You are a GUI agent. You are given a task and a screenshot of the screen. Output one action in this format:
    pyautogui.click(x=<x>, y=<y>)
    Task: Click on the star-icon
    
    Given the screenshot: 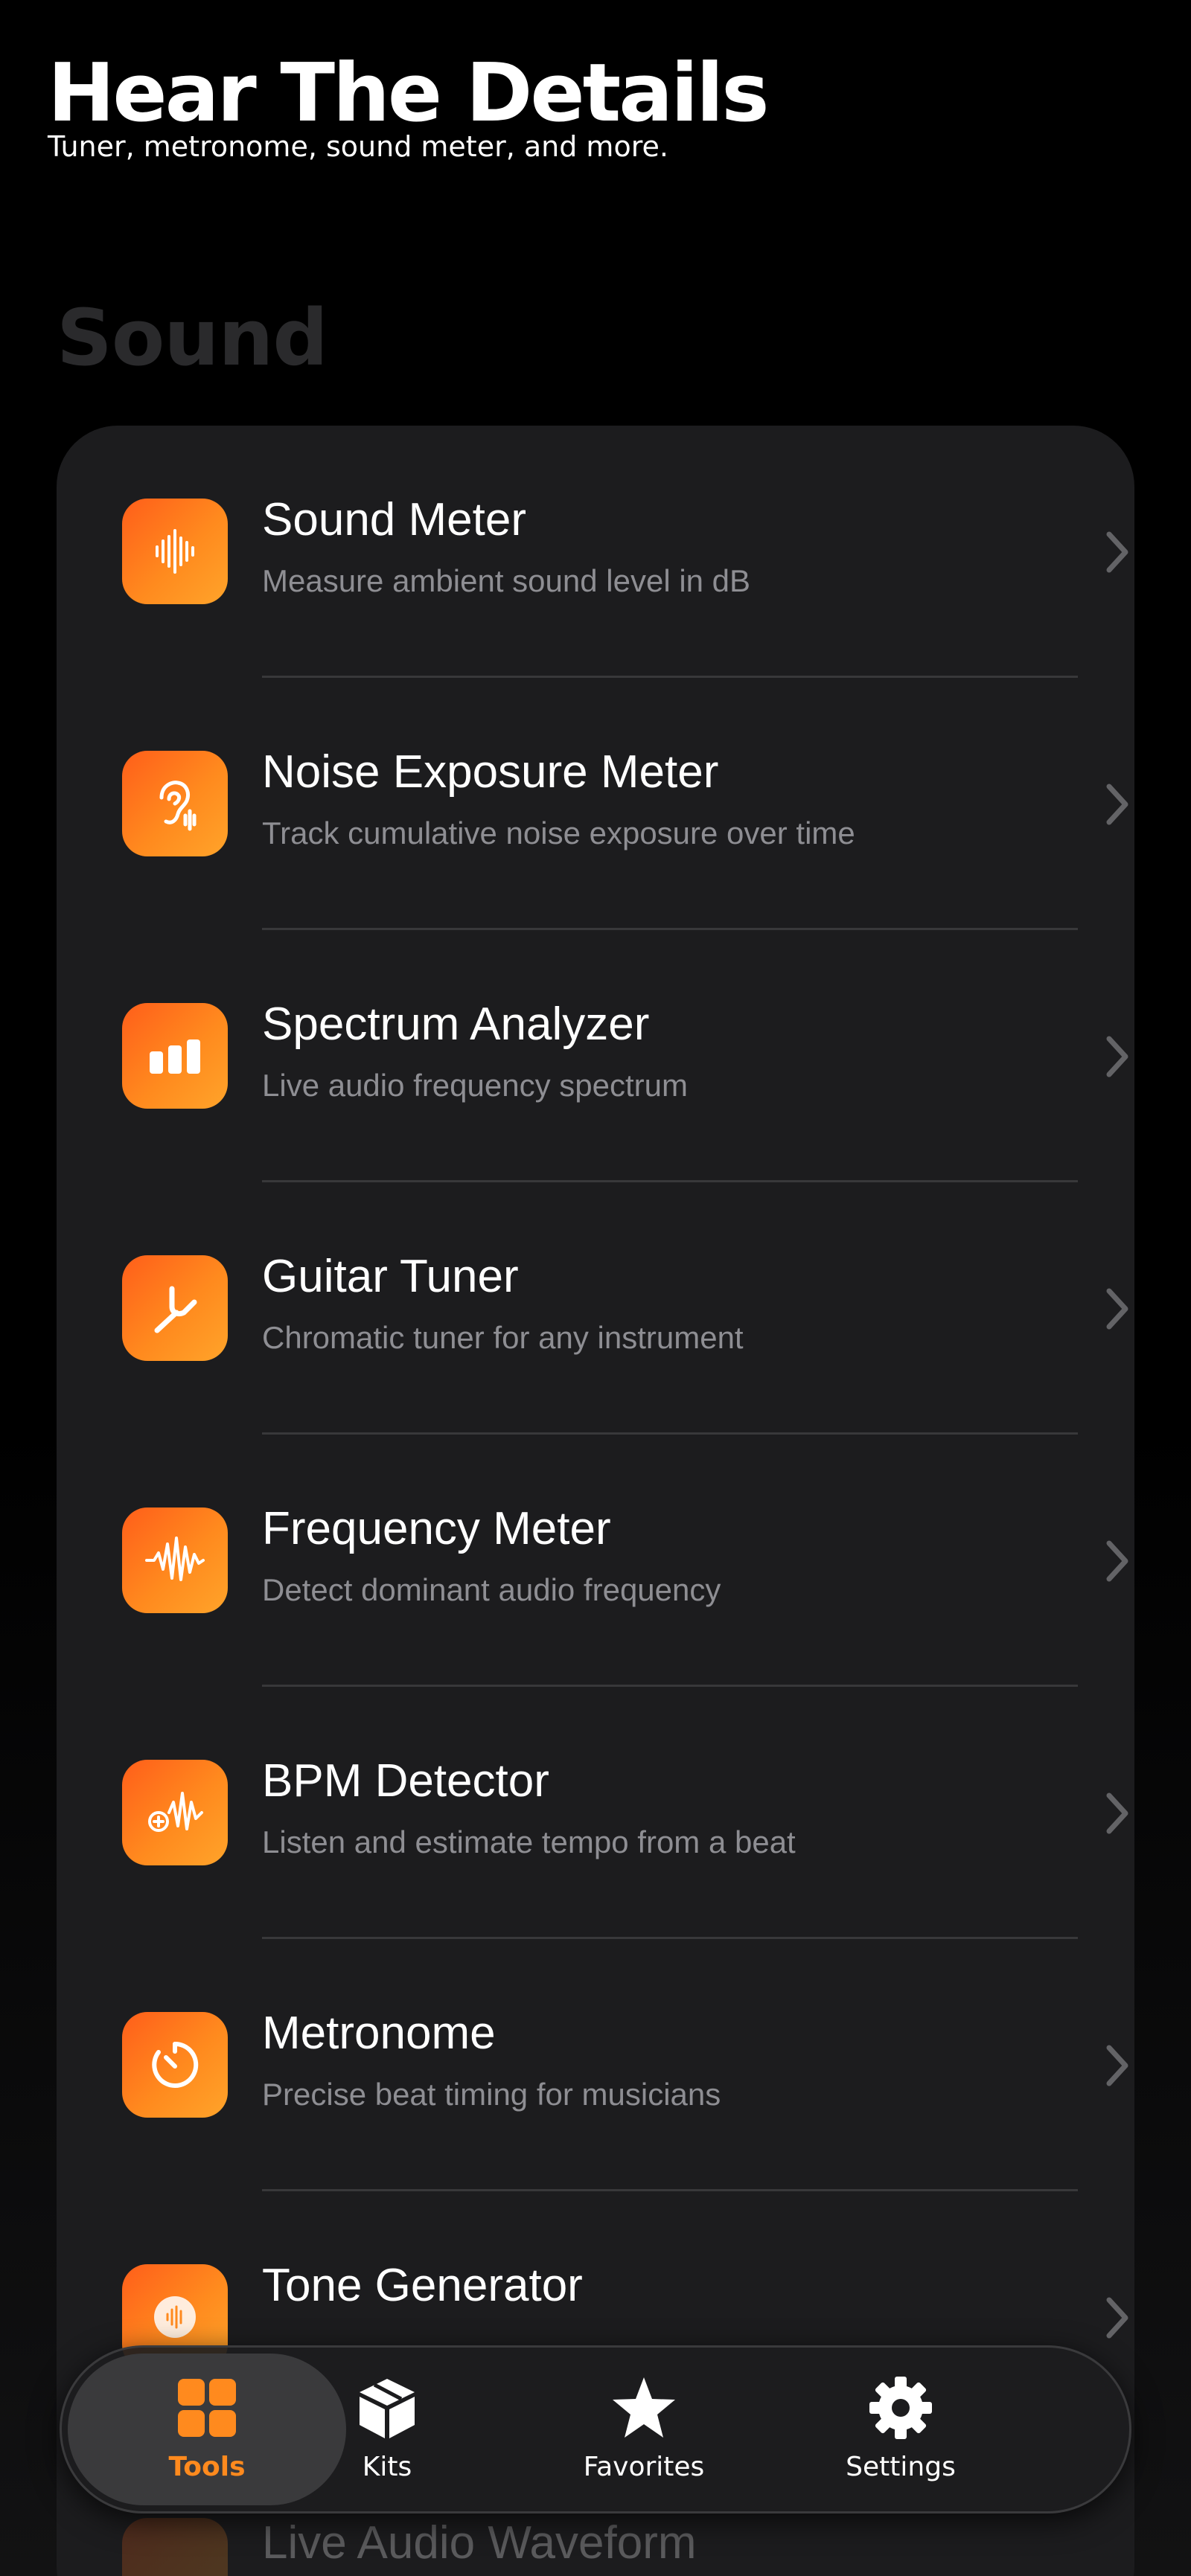 What is the action you would take?
    pyautogui.click(x=644, y=2407)
    